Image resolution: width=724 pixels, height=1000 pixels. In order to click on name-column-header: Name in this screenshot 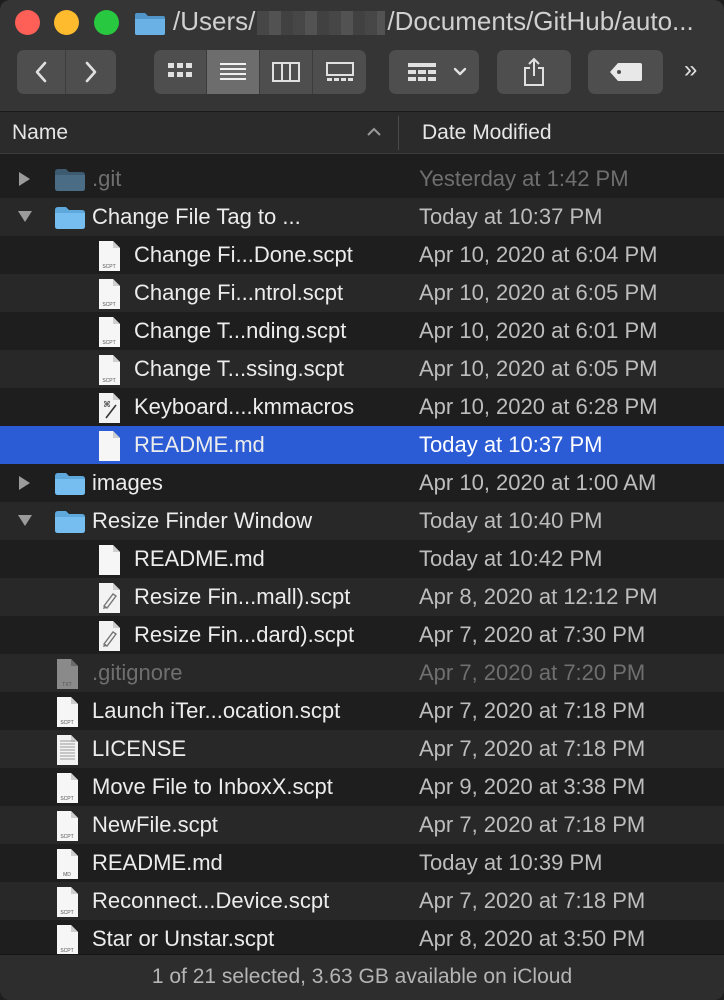, I will do `click(40, 133)`.